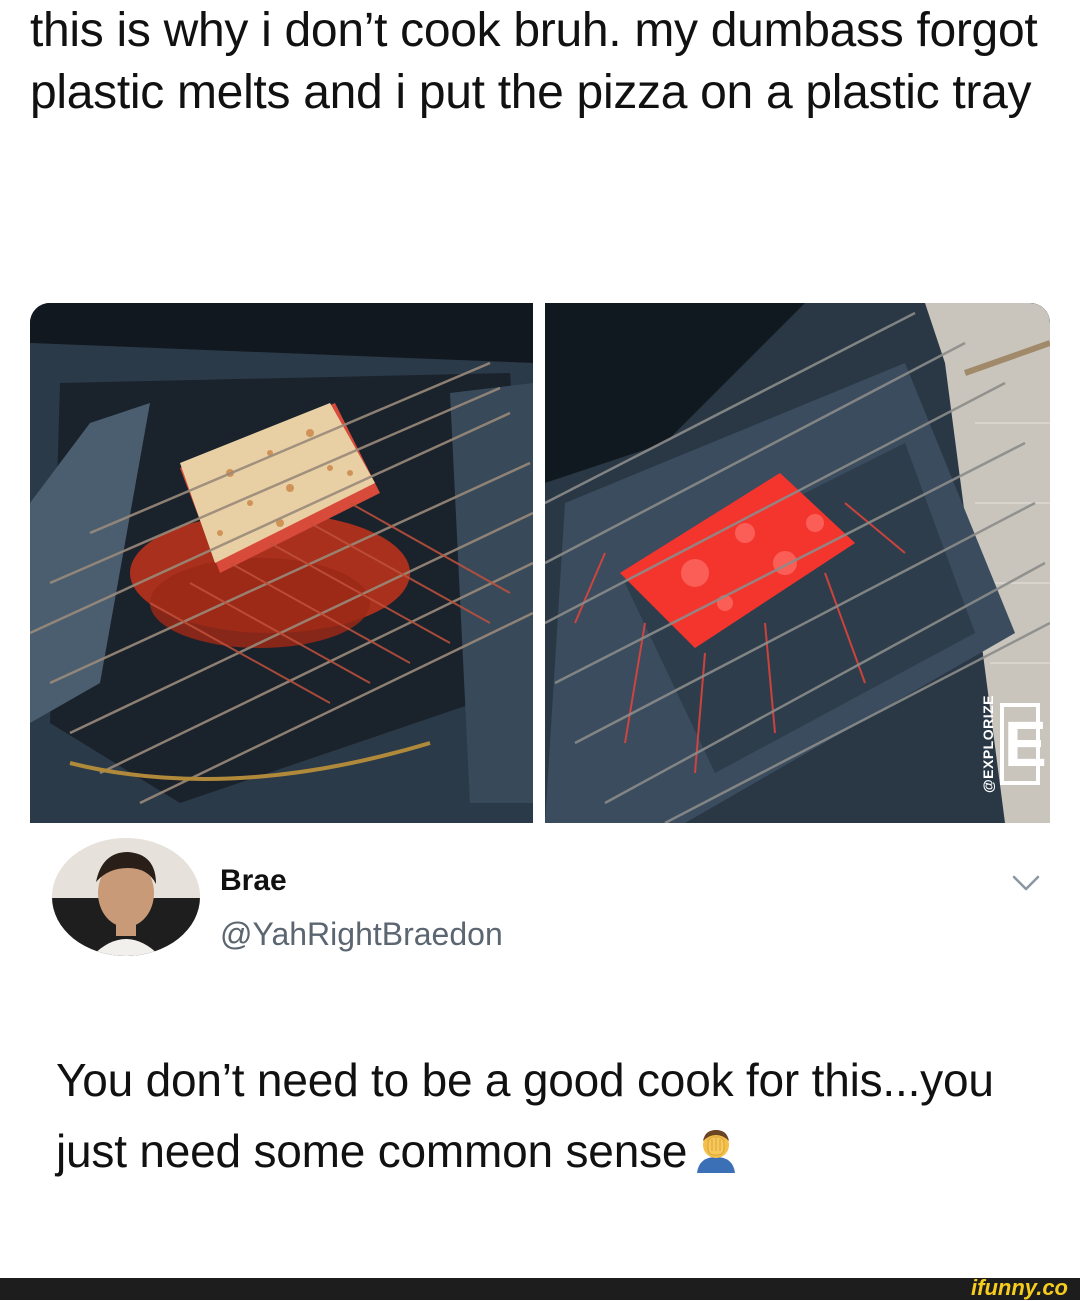 The height and width of the screenshot is (1301, 1080). Describe the element at coordinates (988, 744) in the screenshot. I see `watermark-text: @EXPLORIZE` at that location.